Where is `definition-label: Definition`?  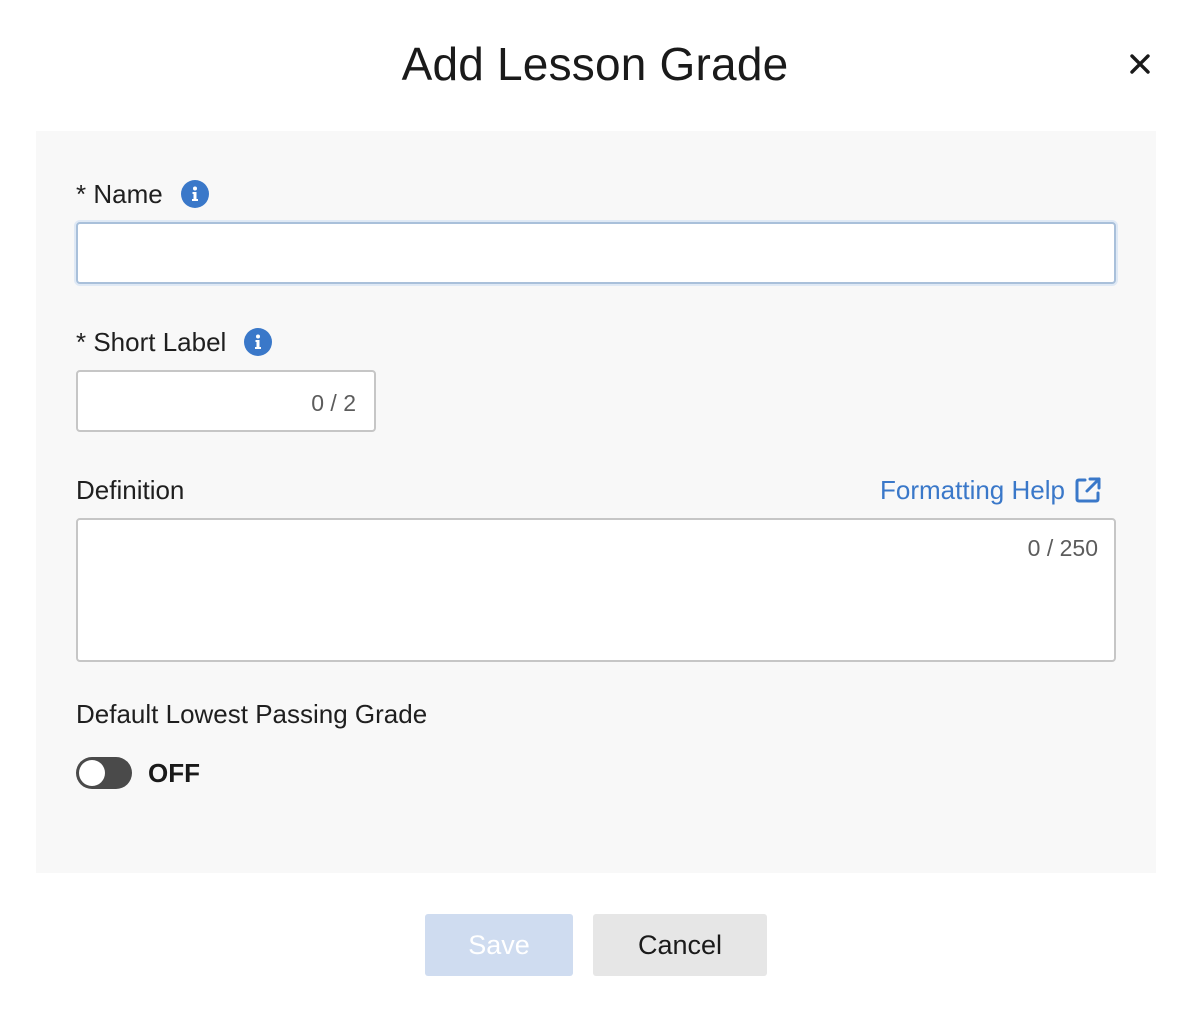
definition-label: Definition is located at coordinates (130, 490).